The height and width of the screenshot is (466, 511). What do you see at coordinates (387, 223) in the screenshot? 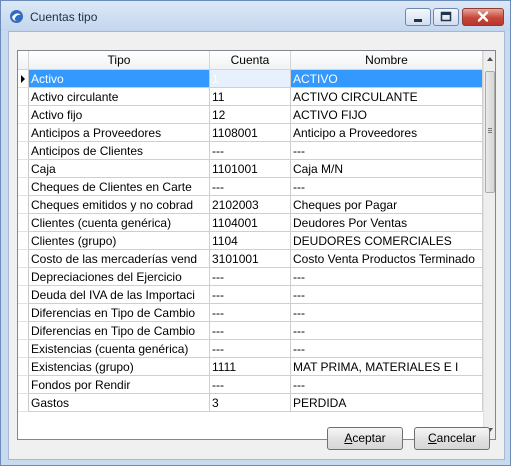
I see `cell-nombre: Deudores Por Ventas` at bounding box center [387, 223].